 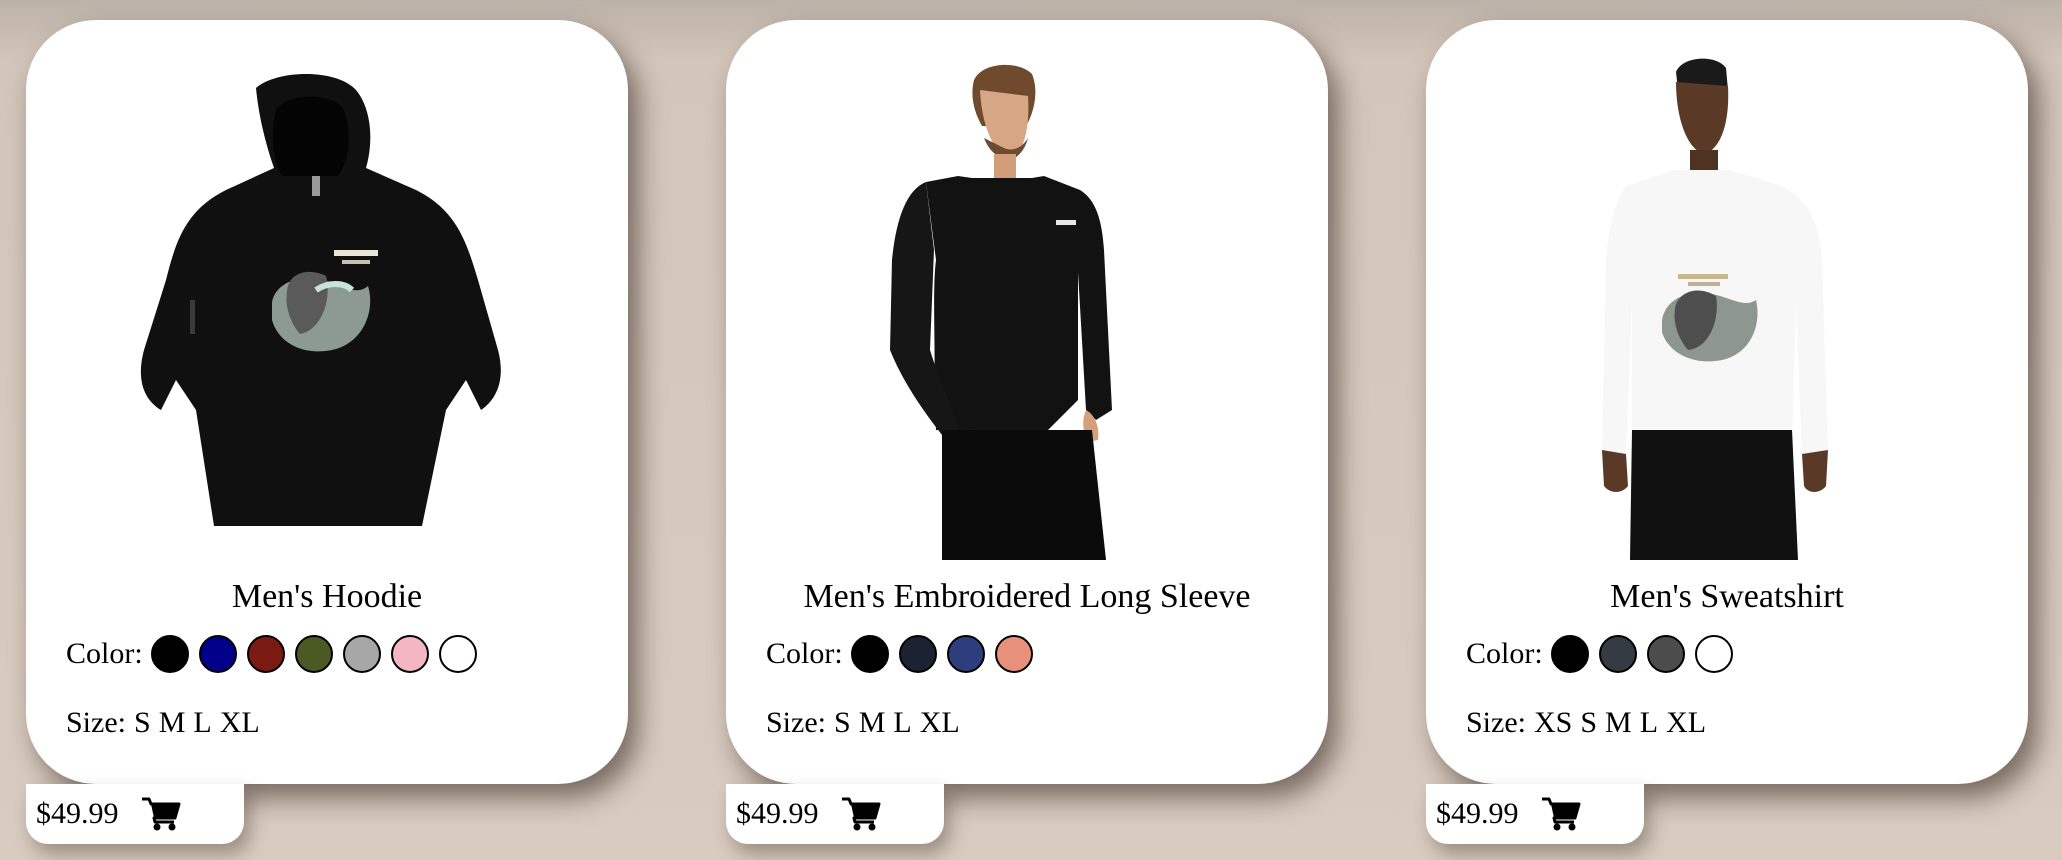 What do you see at coordinates (917, 654) in the screenshot?
I see `color-swatch-dark-navy` at bounding box center [917, 654].